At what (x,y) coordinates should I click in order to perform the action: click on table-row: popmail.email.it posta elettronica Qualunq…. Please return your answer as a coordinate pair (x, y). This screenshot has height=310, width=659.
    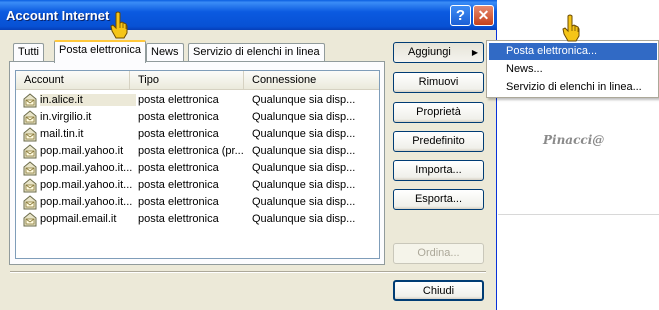
    Looking at the image, I should click on (197, 219).